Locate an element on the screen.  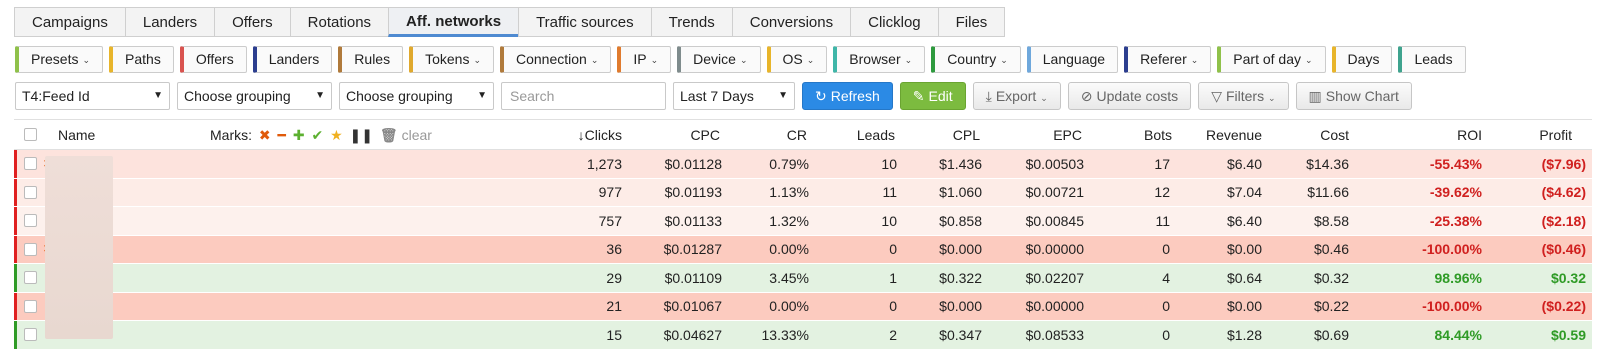
chip-browser: Browser ⌄ is located at coordinates (879, 59).